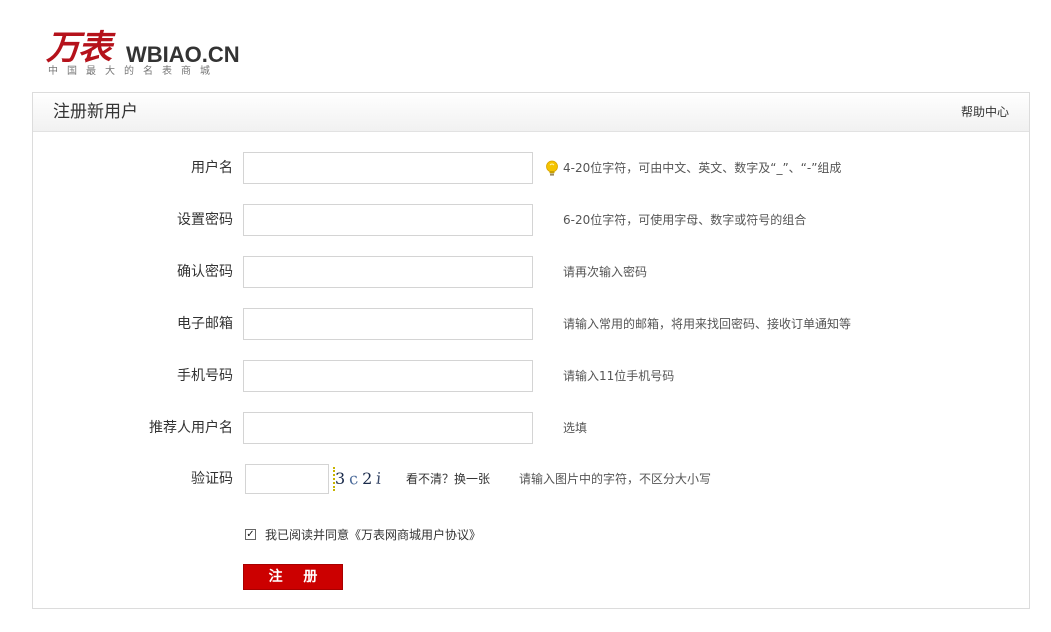 This screenshot has height=632, width=1051. I want to click on password-tip: 6-20位字符，可使用字母、数字或符号的组合, so click(685, 220).